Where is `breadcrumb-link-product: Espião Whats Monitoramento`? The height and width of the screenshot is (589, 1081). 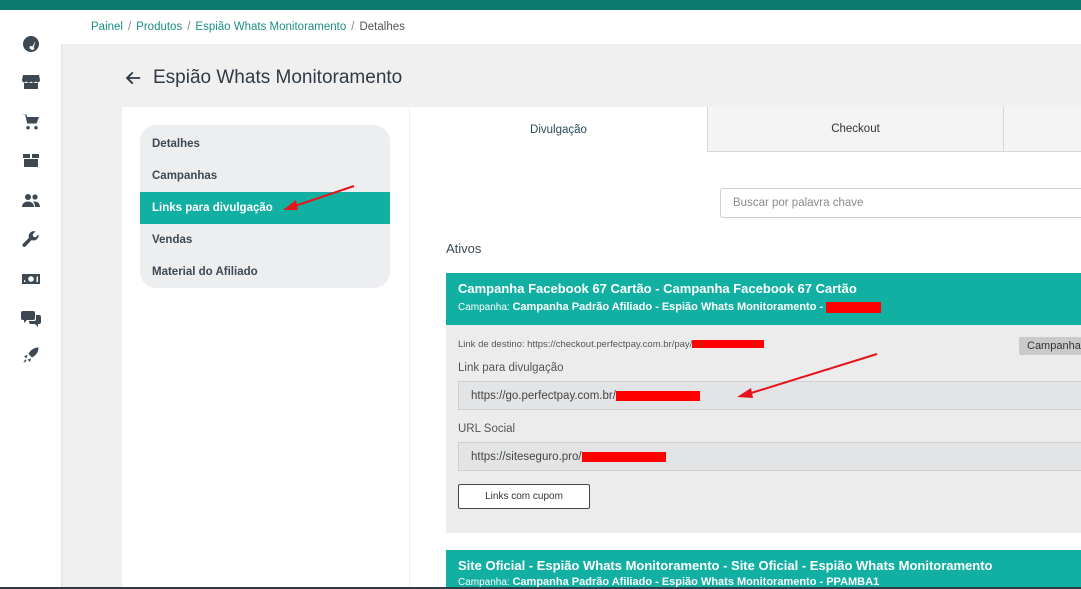 breadcrumb-link-product: Espião Whats Monitoramento is located at coordinates (270, 27).